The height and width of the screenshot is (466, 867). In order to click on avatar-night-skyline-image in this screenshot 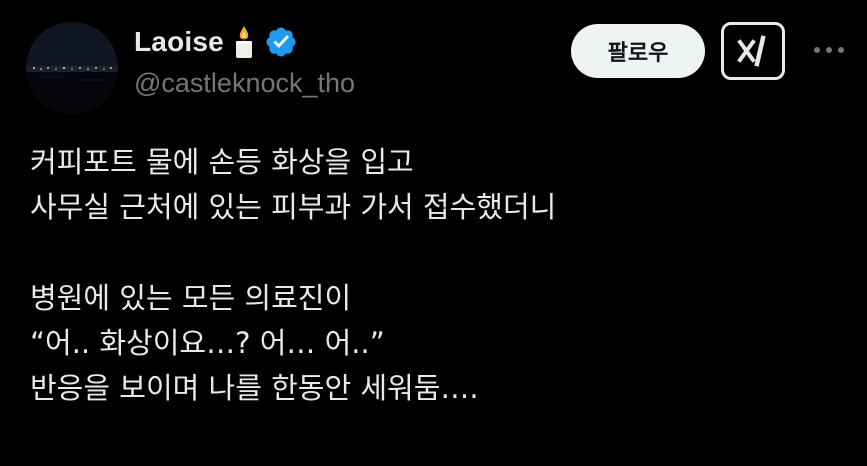, I will do `click(72, 68)`.